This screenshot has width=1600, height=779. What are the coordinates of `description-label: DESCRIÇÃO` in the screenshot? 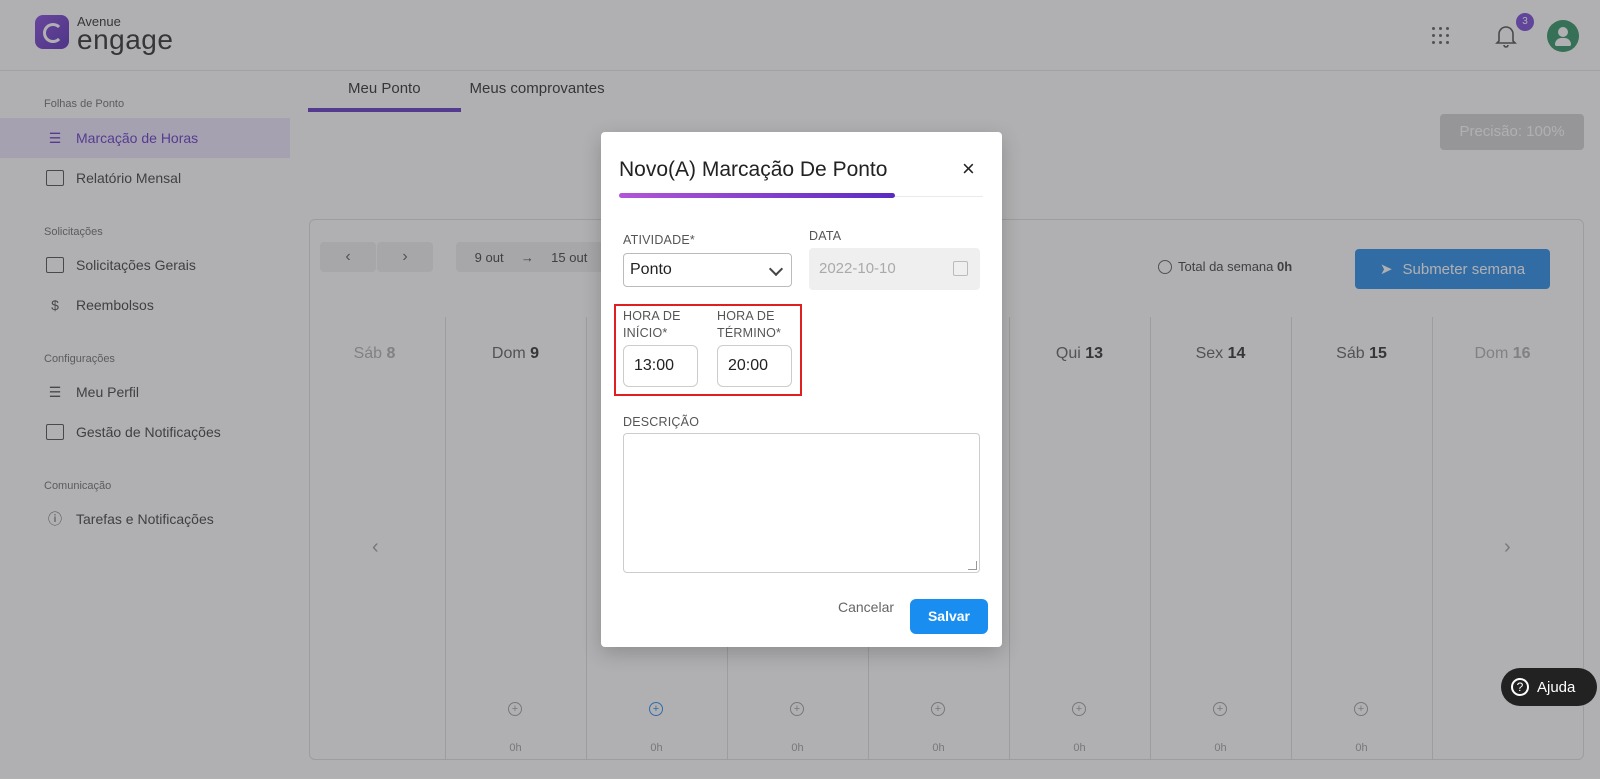 It's located at (661, 422).